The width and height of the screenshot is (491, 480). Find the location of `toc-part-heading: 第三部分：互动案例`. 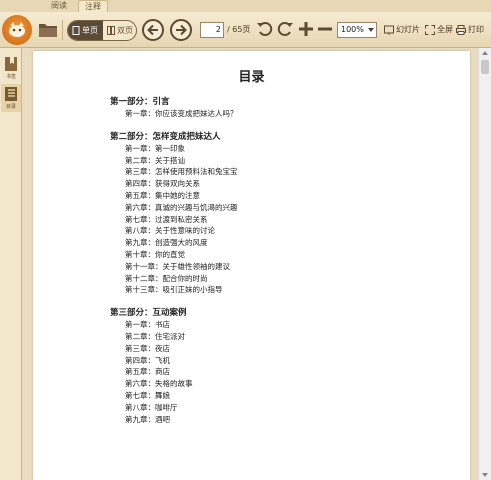

toc-part-heading: 第三部分：互动案例 is located at coordinates (275, 313).